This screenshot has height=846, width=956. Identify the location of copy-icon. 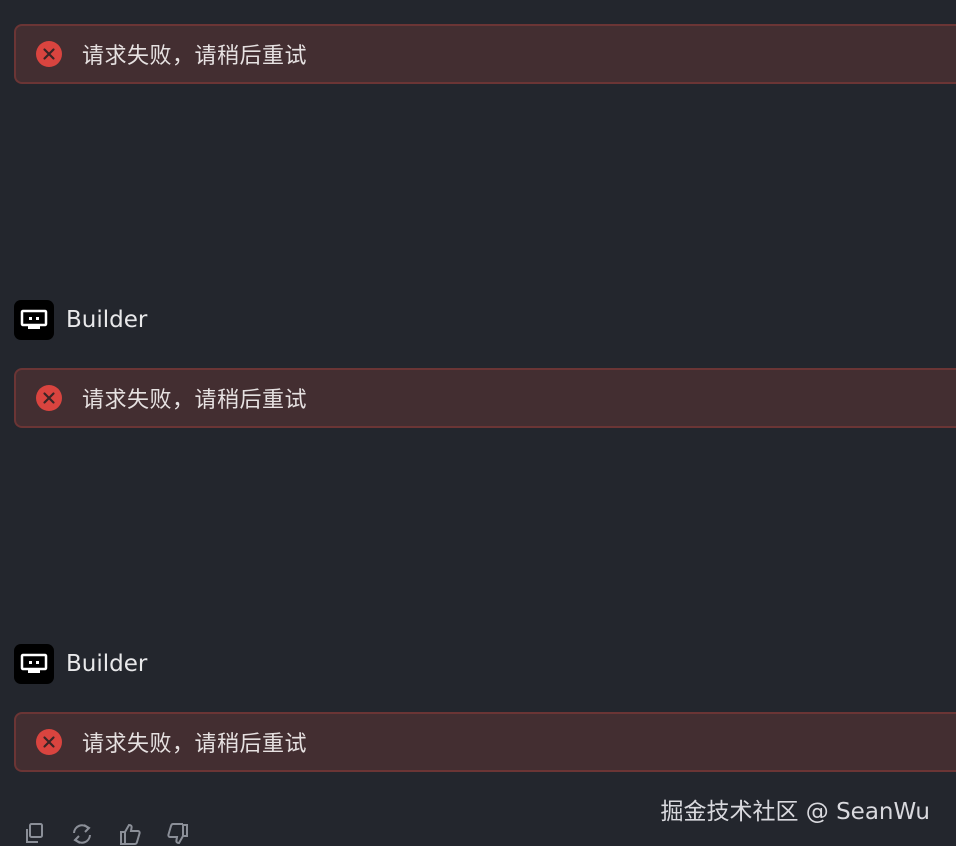
(34, 834).